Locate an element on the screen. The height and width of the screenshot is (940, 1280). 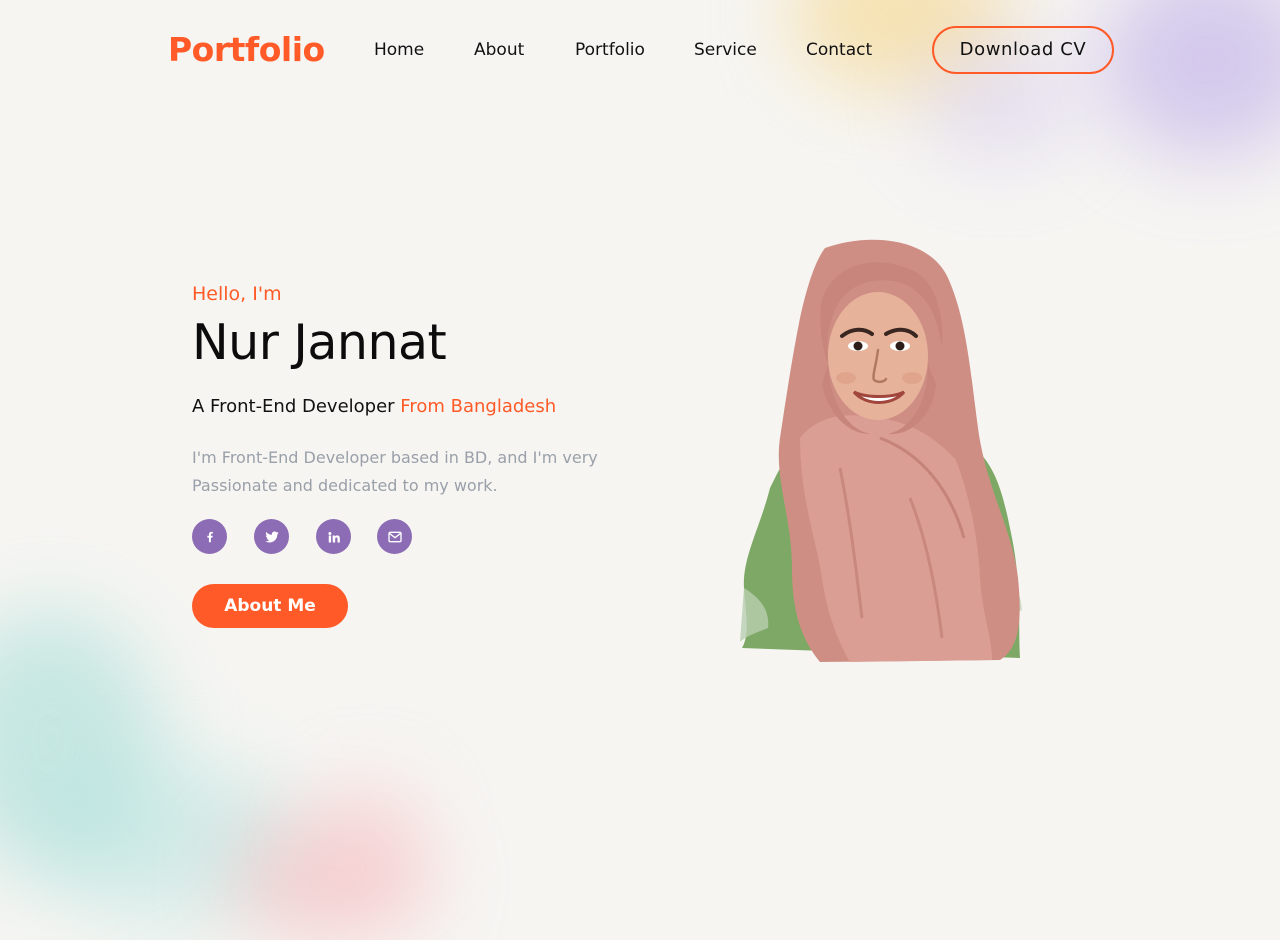
twitter-icon is located at coordinates (271, 536).